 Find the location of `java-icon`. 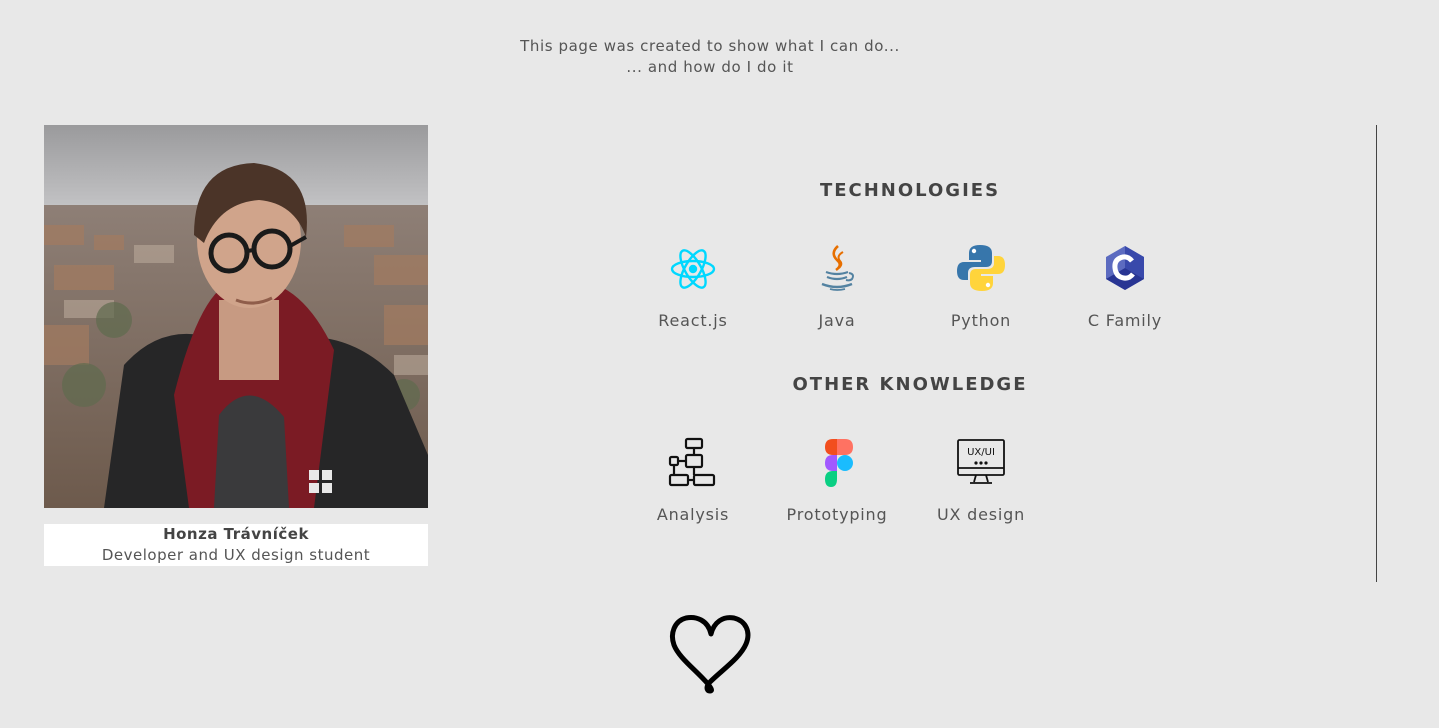

java-icon is located at coordinates (837, 268).